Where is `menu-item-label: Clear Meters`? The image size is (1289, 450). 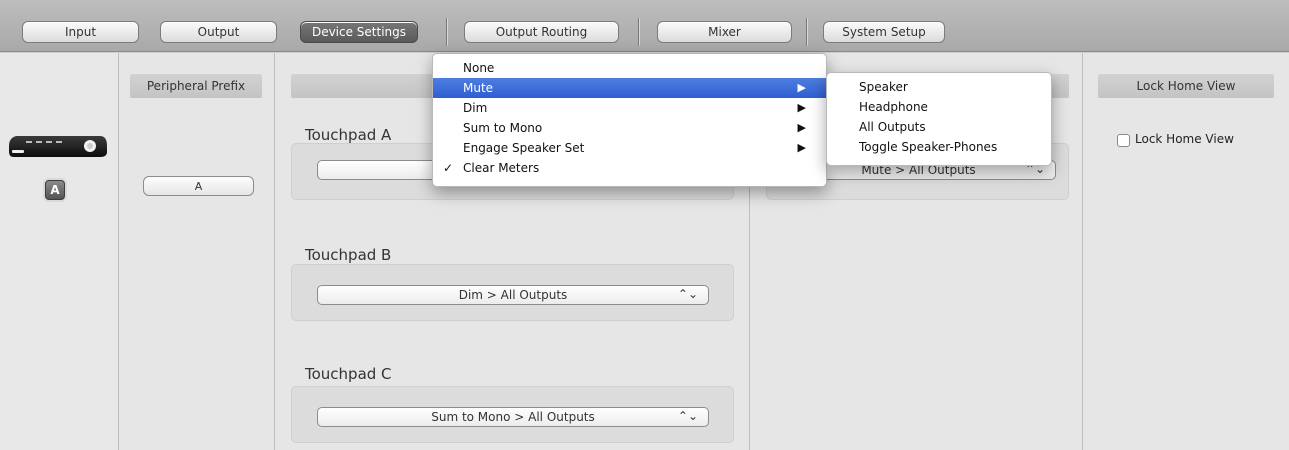
menu-item-label: Clear Meters is located at coordinates (501, 168).